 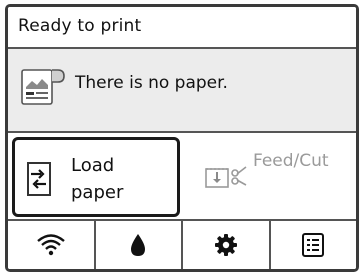 I want to click on gear-icon, so click(x=226, y=245).